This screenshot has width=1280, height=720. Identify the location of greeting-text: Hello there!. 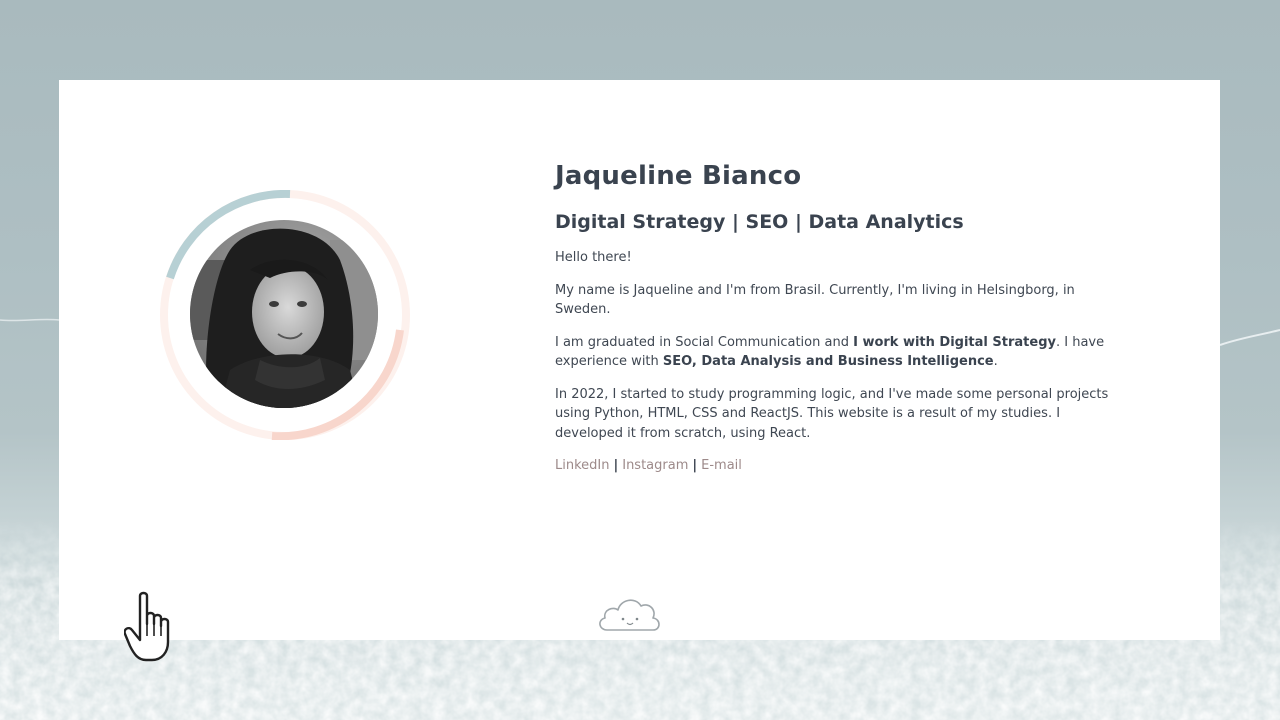
(593, 257).